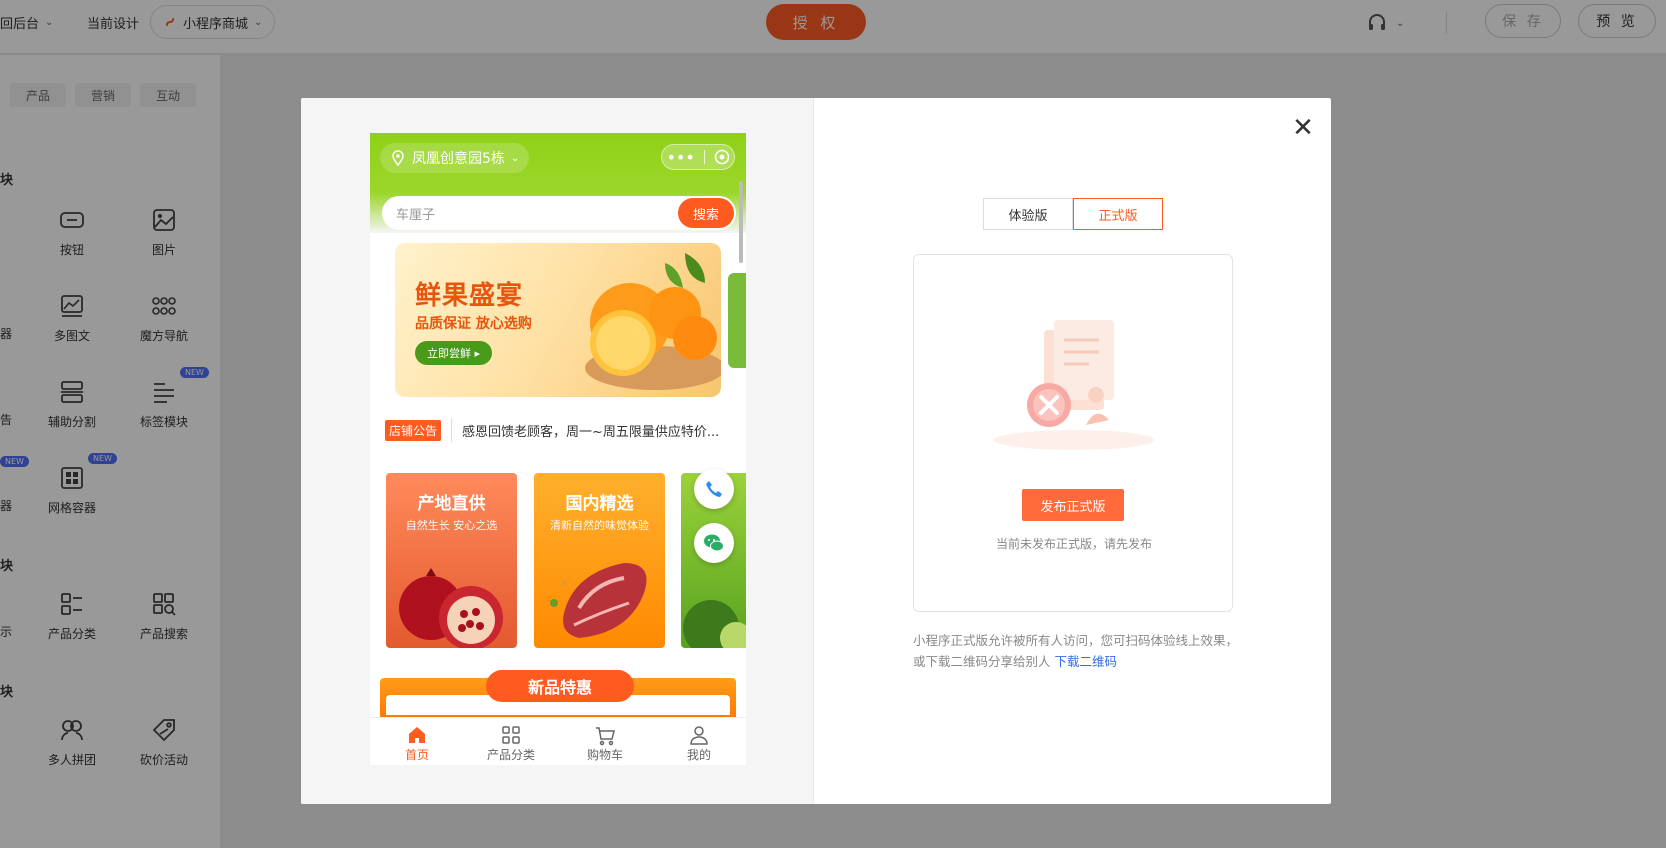  Describe the element at coordinates (515, 158) in the screenshot. I see `chevron-down-icon: ⌄` at that location.